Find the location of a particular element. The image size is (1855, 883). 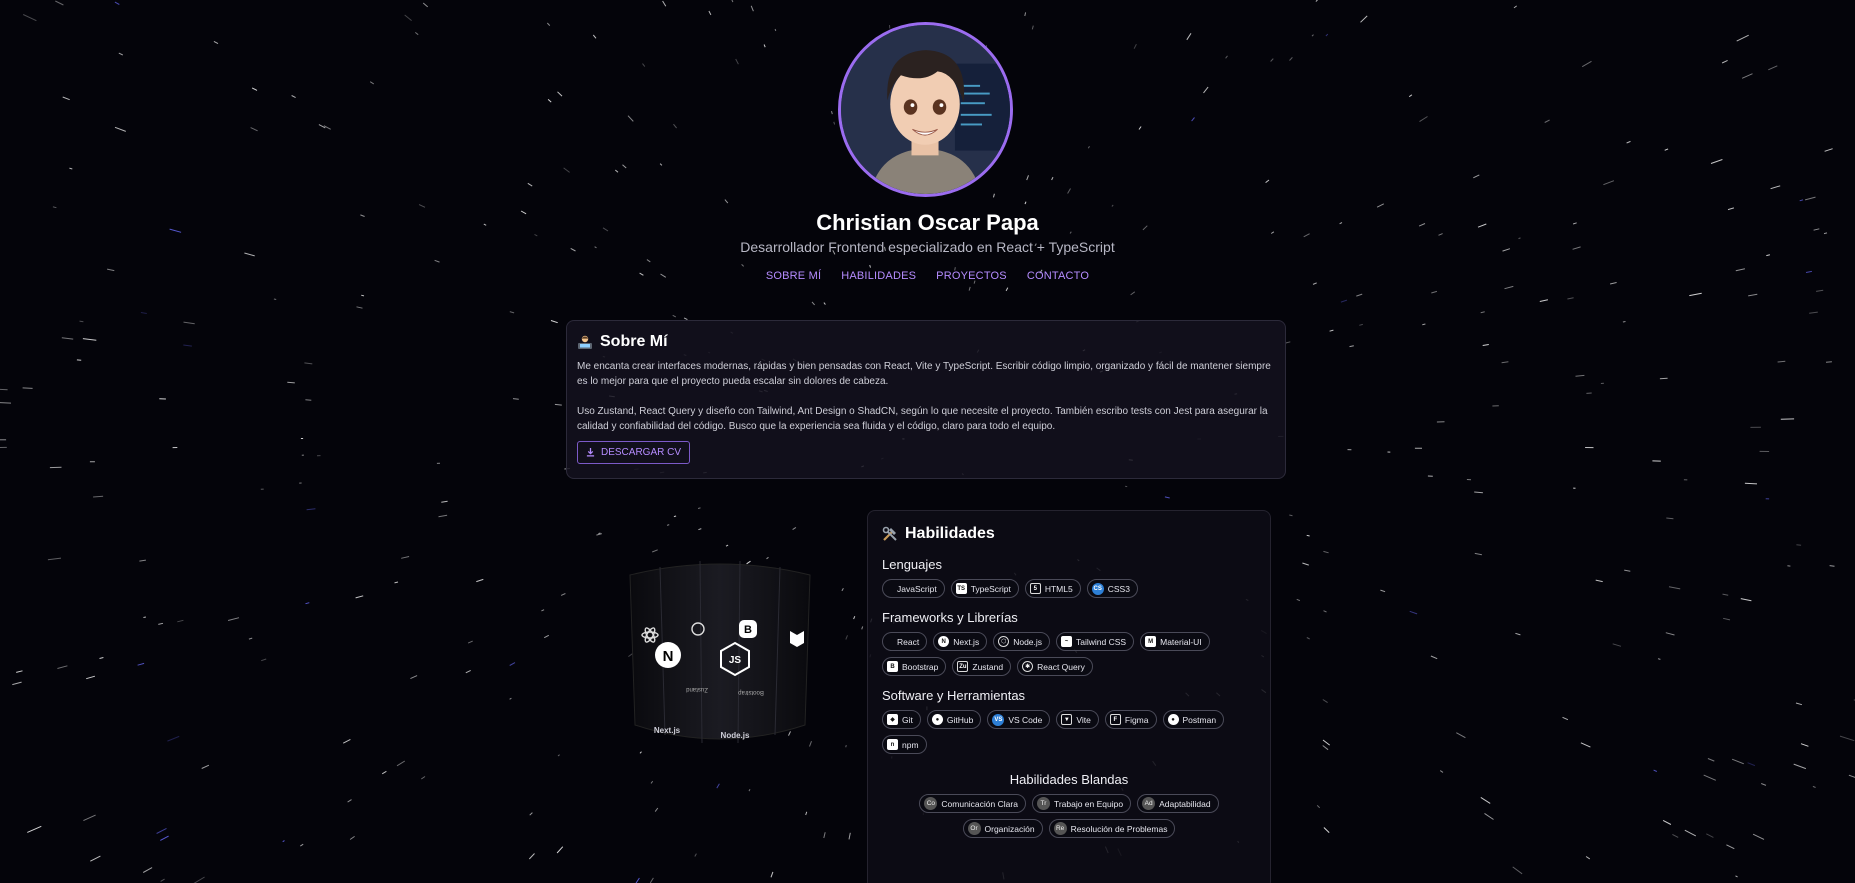

skill-chip-label: npm is located at coordinates (910, 744).